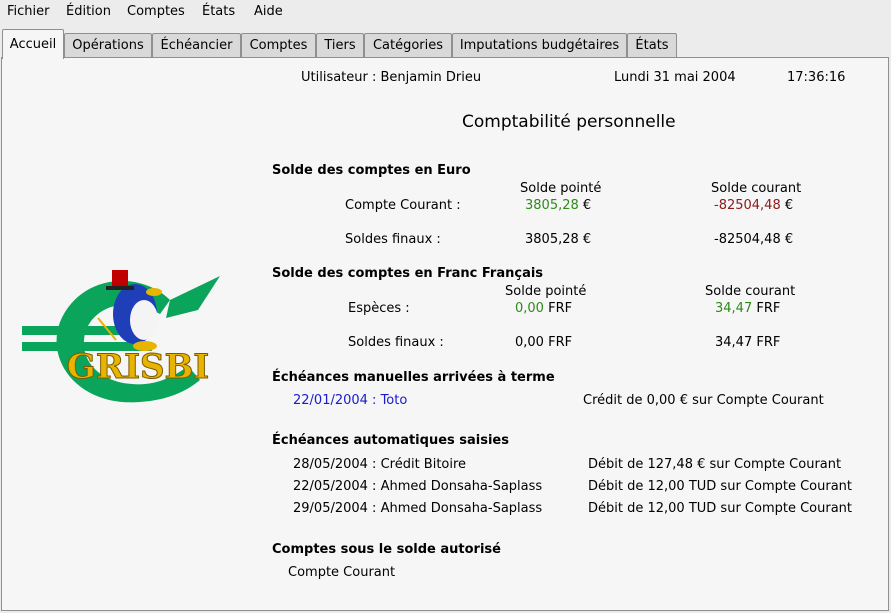 This screenshot has height=613, width=891. I want to click on list-item: 29/05/2004 : Ahmed Donsaha-Saplass, so click(418, 508).